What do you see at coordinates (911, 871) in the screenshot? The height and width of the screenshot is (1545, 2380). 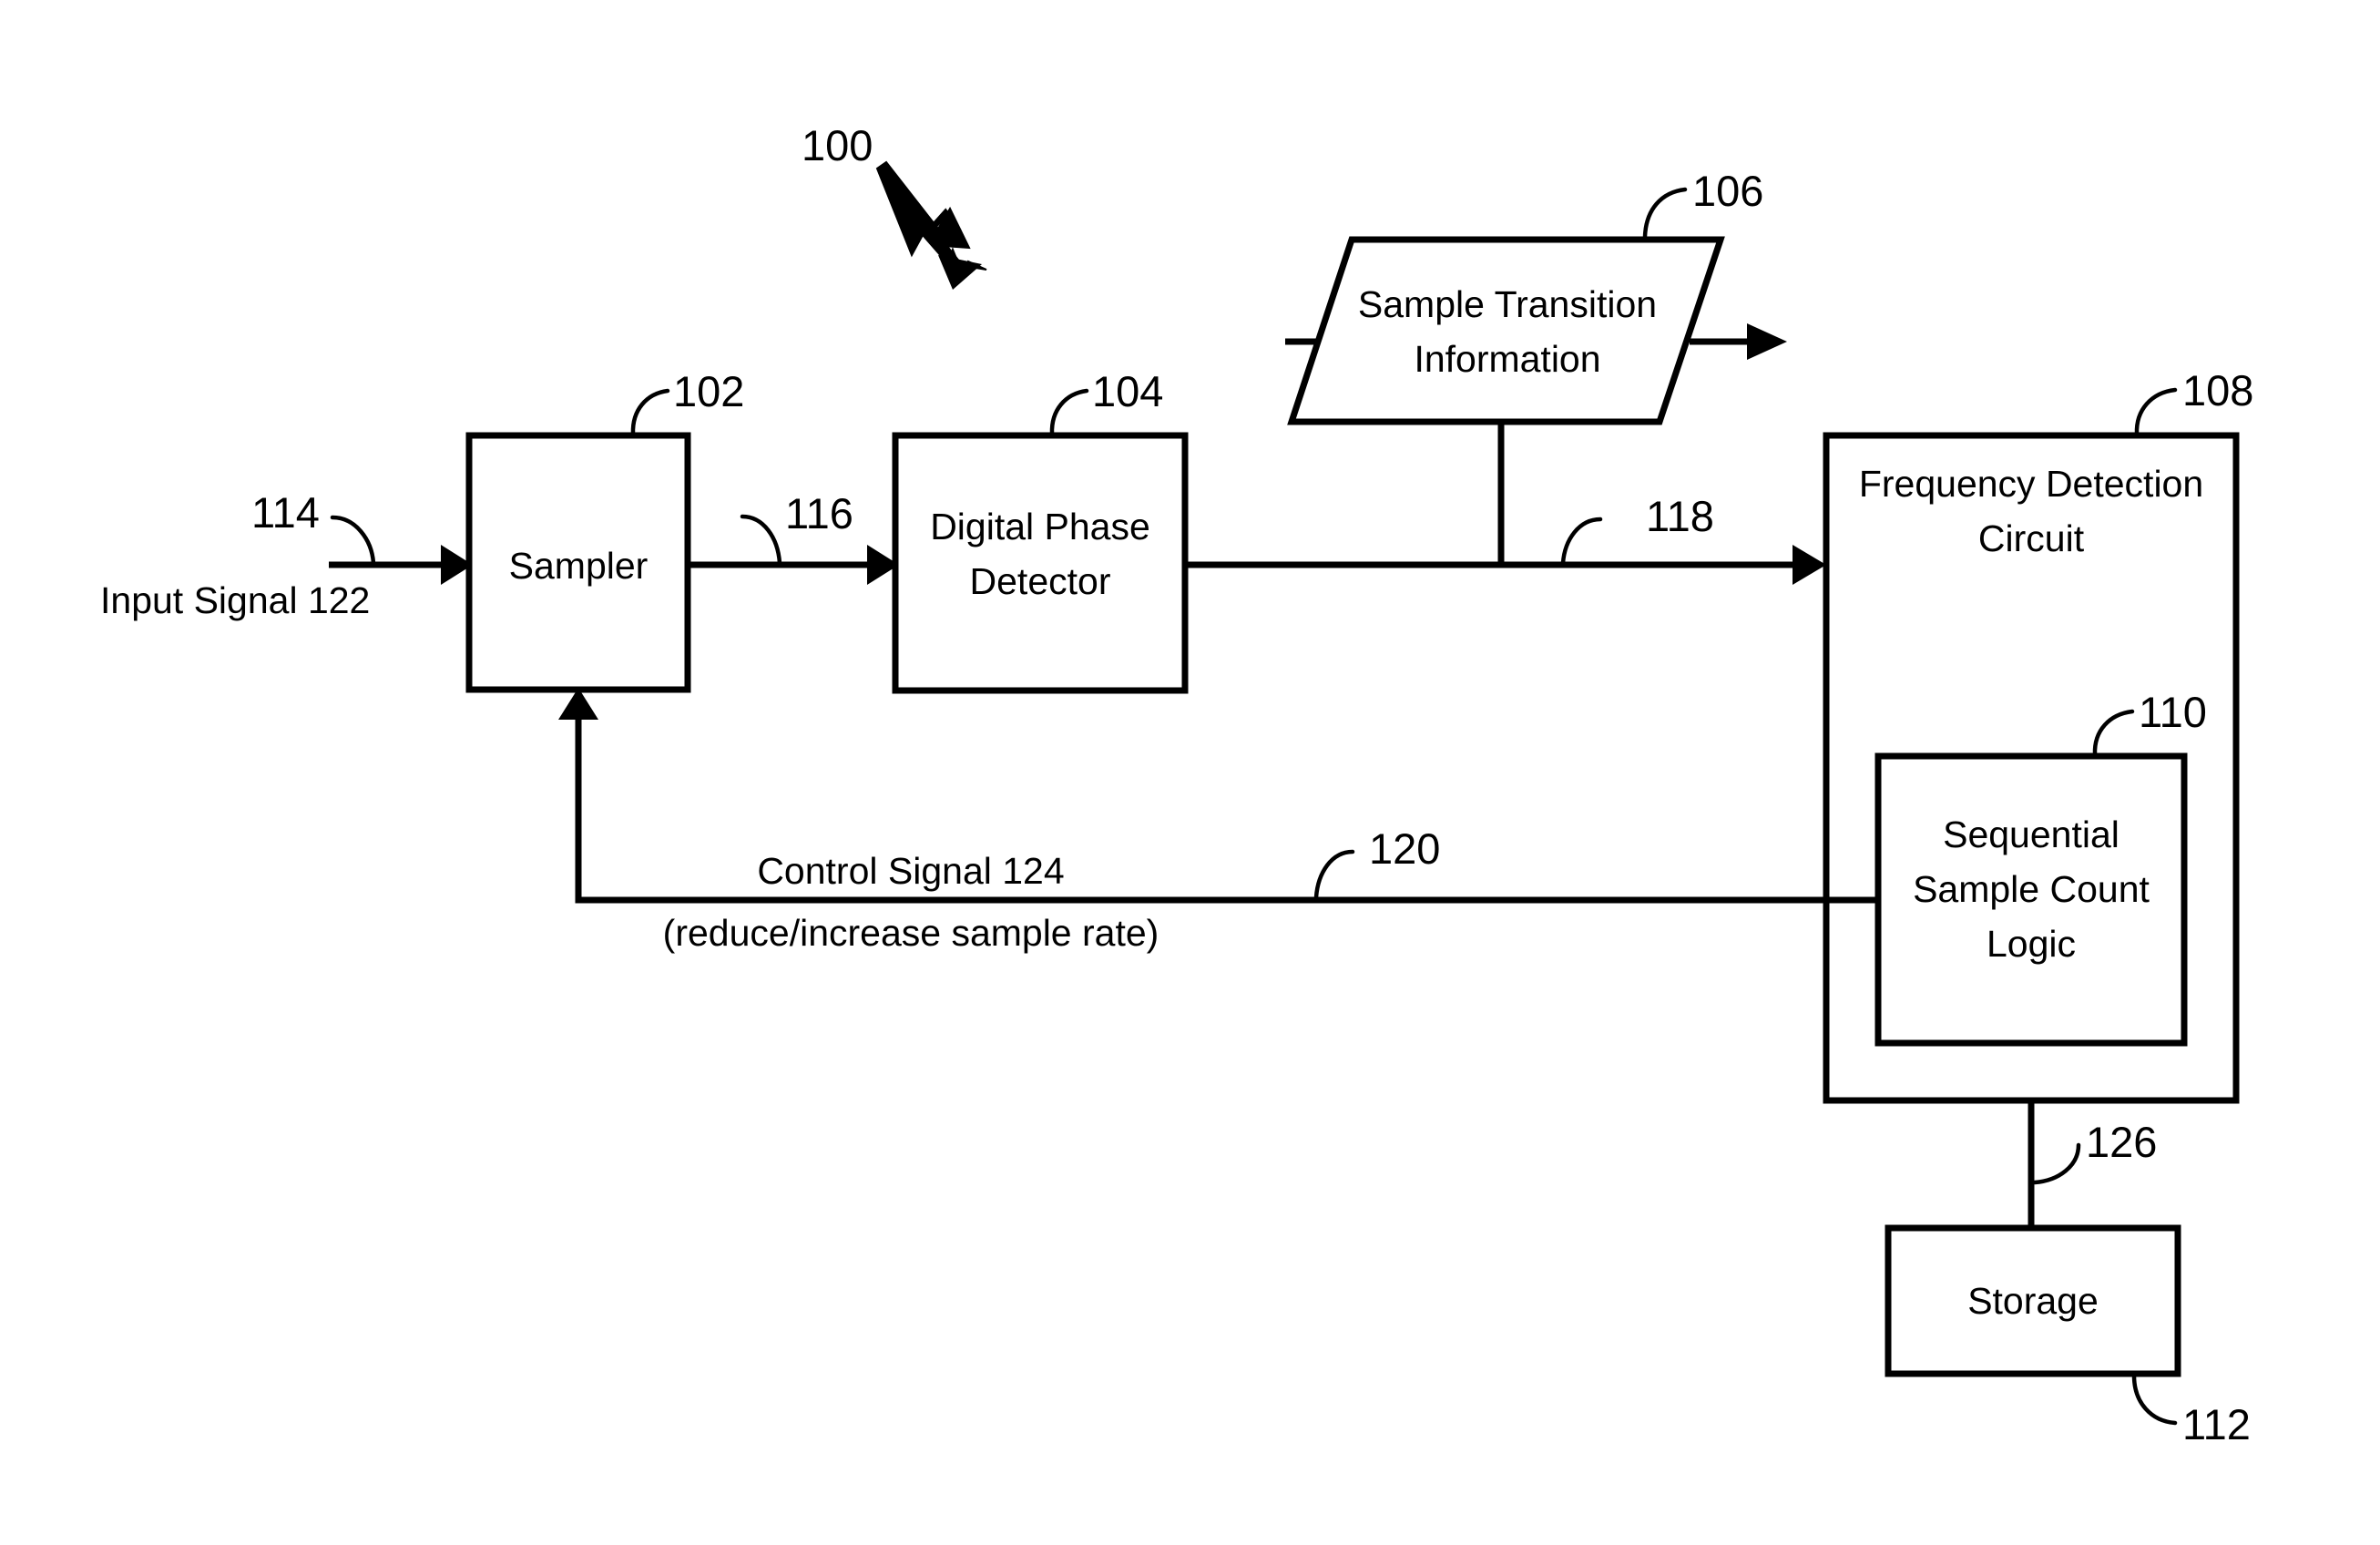 I see `control-signal-label-line1: Control Signal 124` at bounding box center [911, 871].